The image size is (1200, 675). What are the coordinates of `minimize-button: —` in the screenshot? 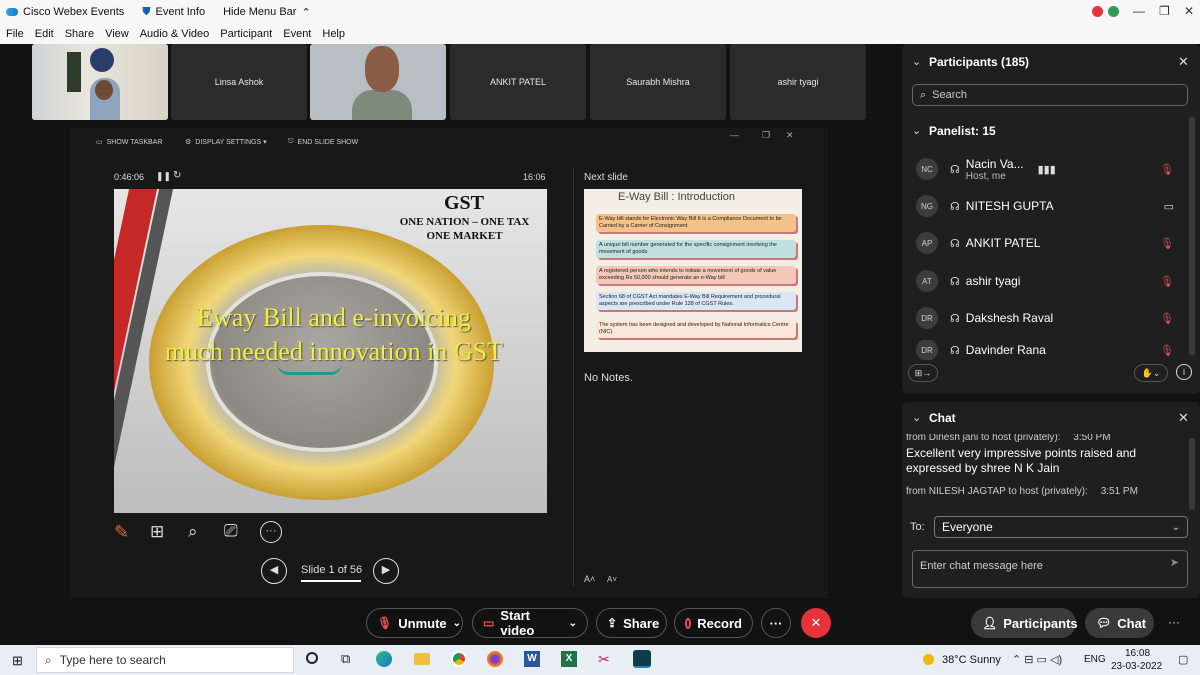 It's located at (1139, 11).